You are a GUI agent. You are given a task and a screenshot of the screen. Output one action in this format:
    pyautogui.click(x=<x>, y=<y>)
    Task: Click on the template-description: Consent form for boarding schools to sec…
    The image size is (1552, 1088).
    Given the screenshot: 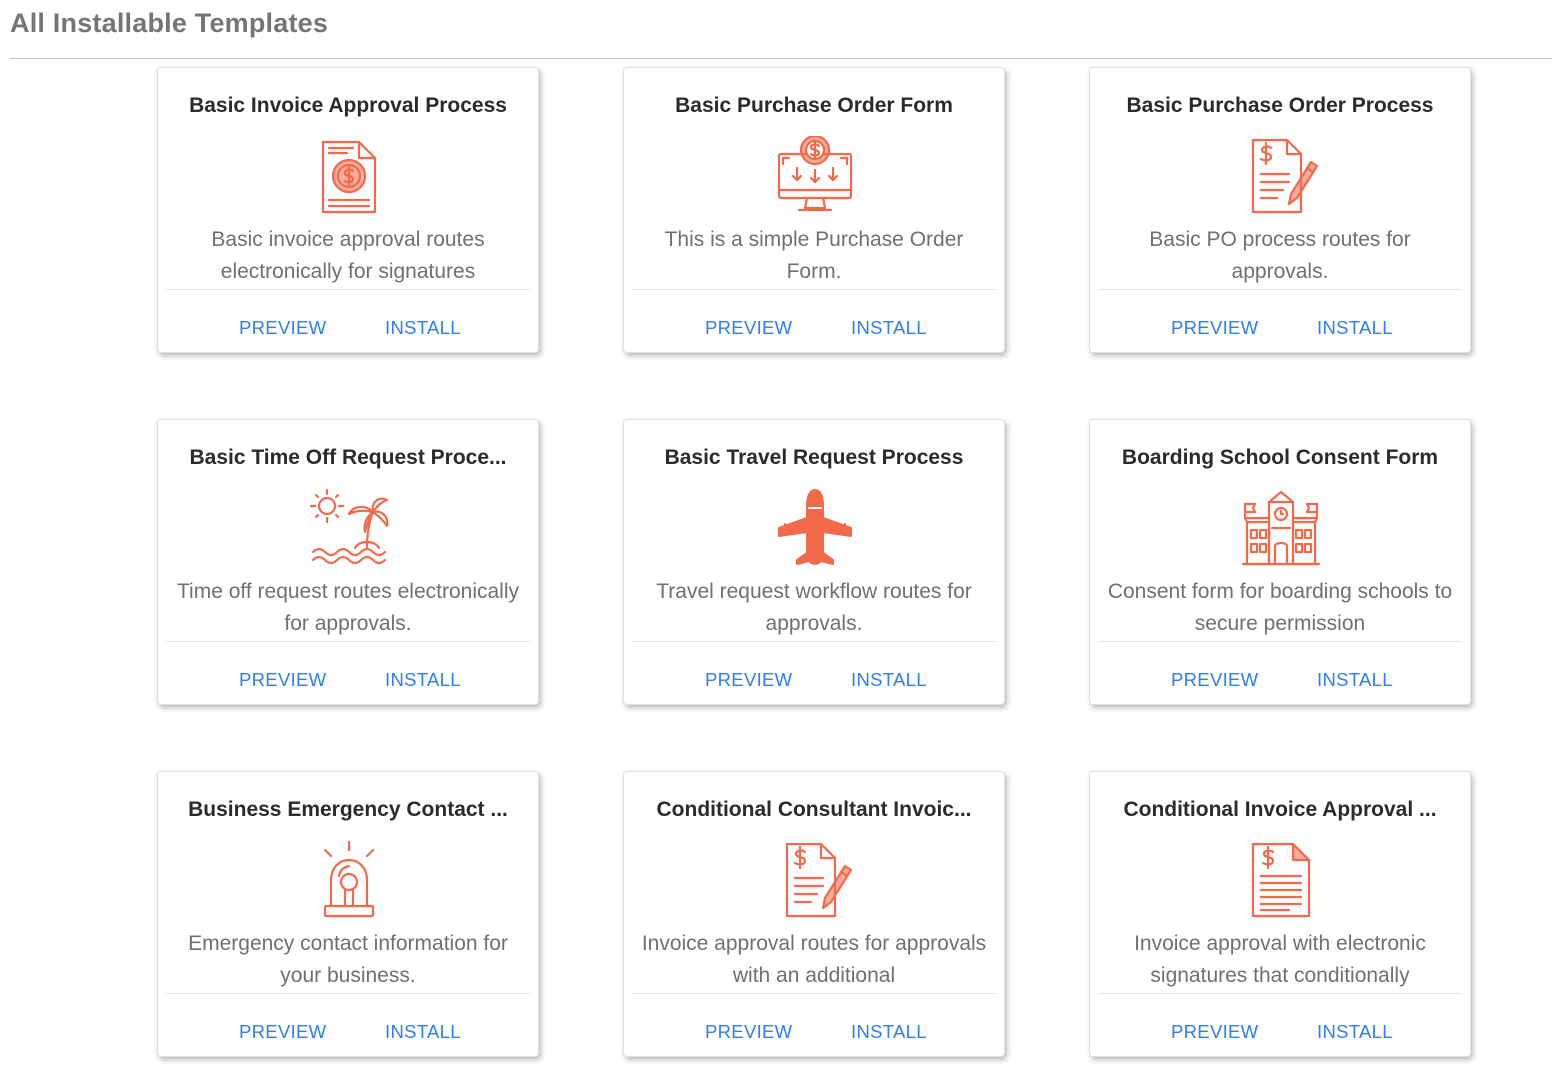 What is the action you would take?
    pyautogui.click(x=1280, y=607)
    